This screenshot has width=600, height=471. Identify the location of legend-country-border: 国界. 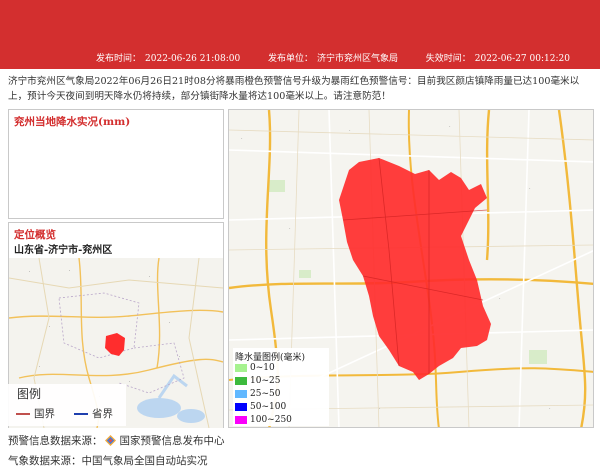
(35, 413).